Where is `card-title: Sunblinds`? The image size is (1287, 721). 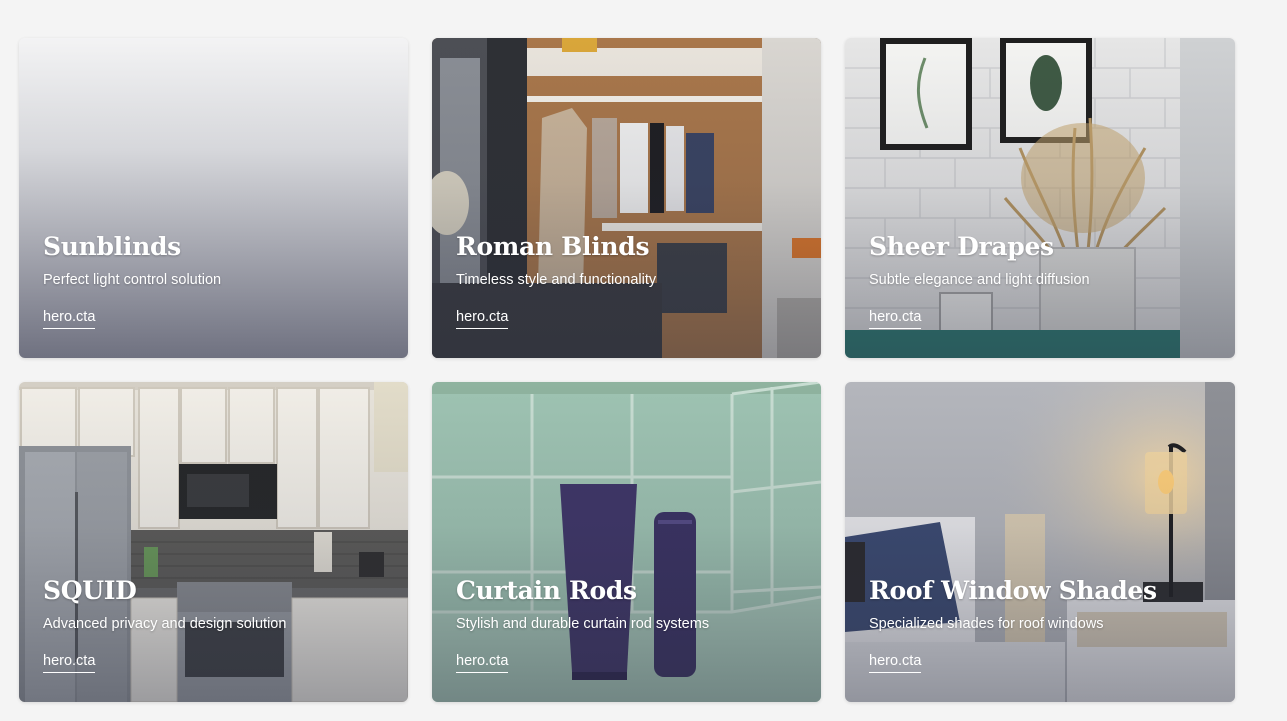
card-title: Sunblinds is located at coordinates (112, 246).